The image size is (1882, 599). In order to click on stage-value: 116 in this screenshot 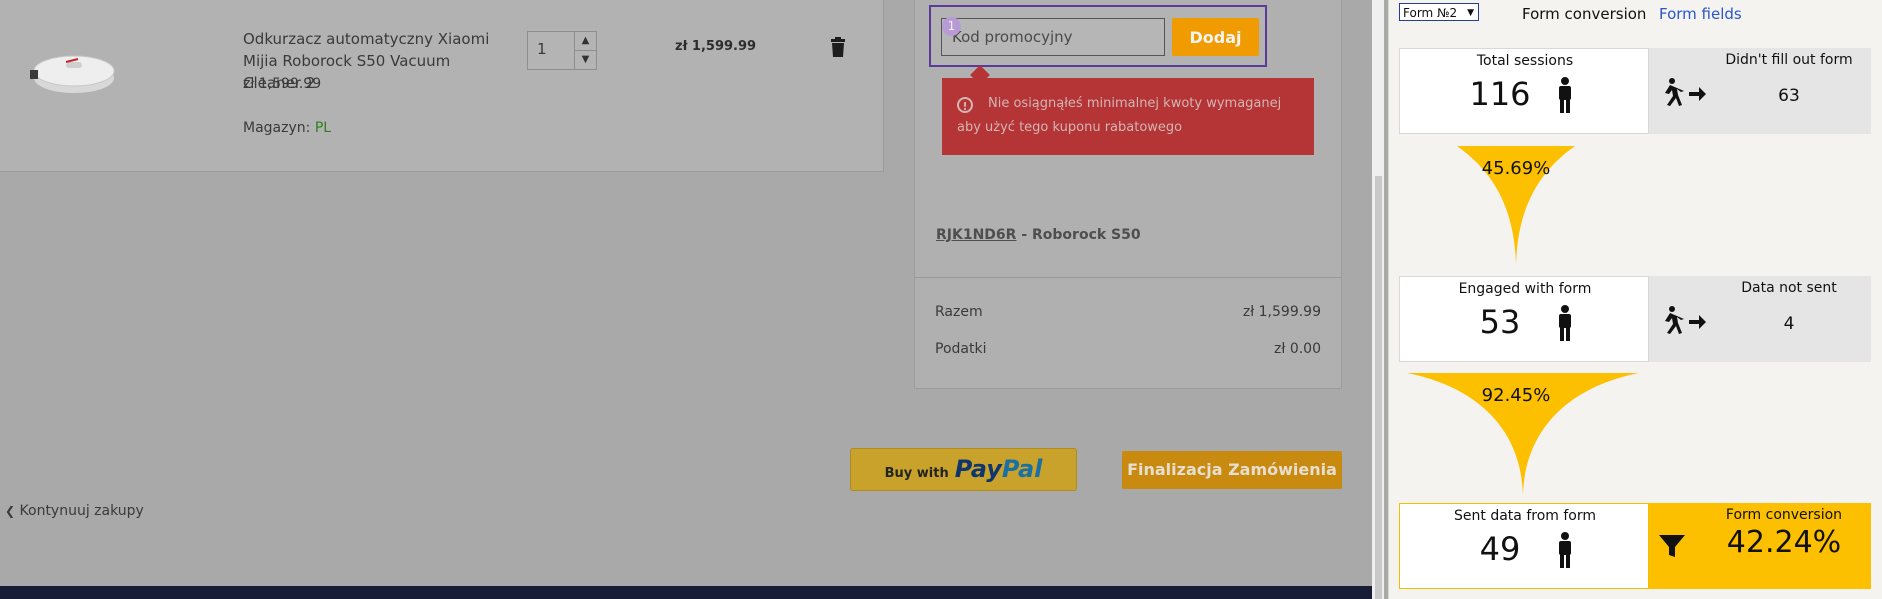, I will do `click(1500, 94)`.